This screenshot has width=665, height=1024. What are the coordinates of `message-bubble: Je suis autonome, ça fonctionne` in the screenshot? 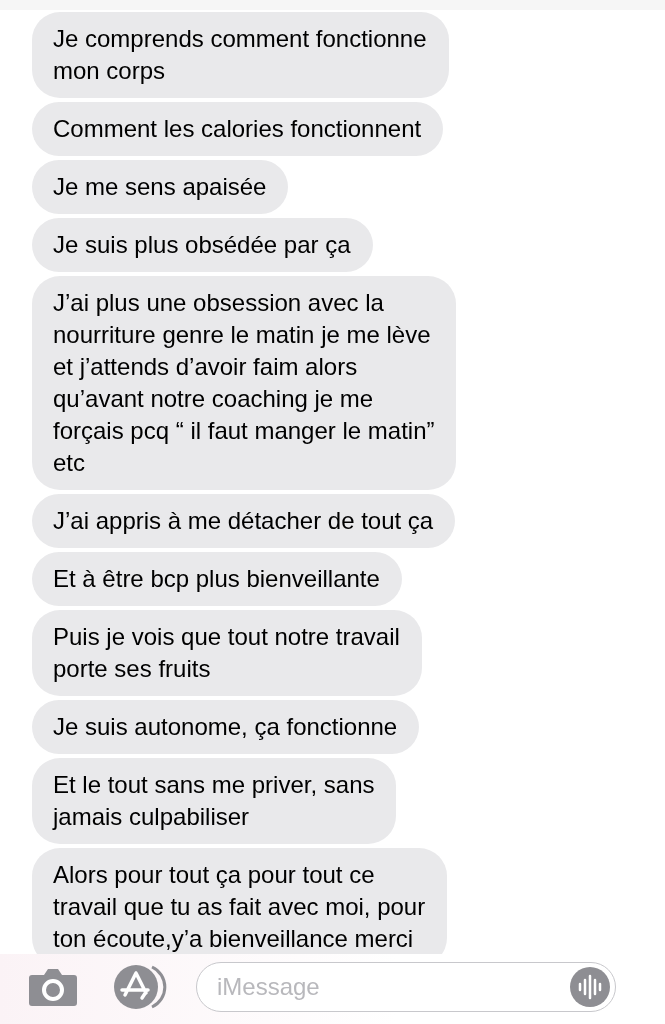 It's located at (226, 727).